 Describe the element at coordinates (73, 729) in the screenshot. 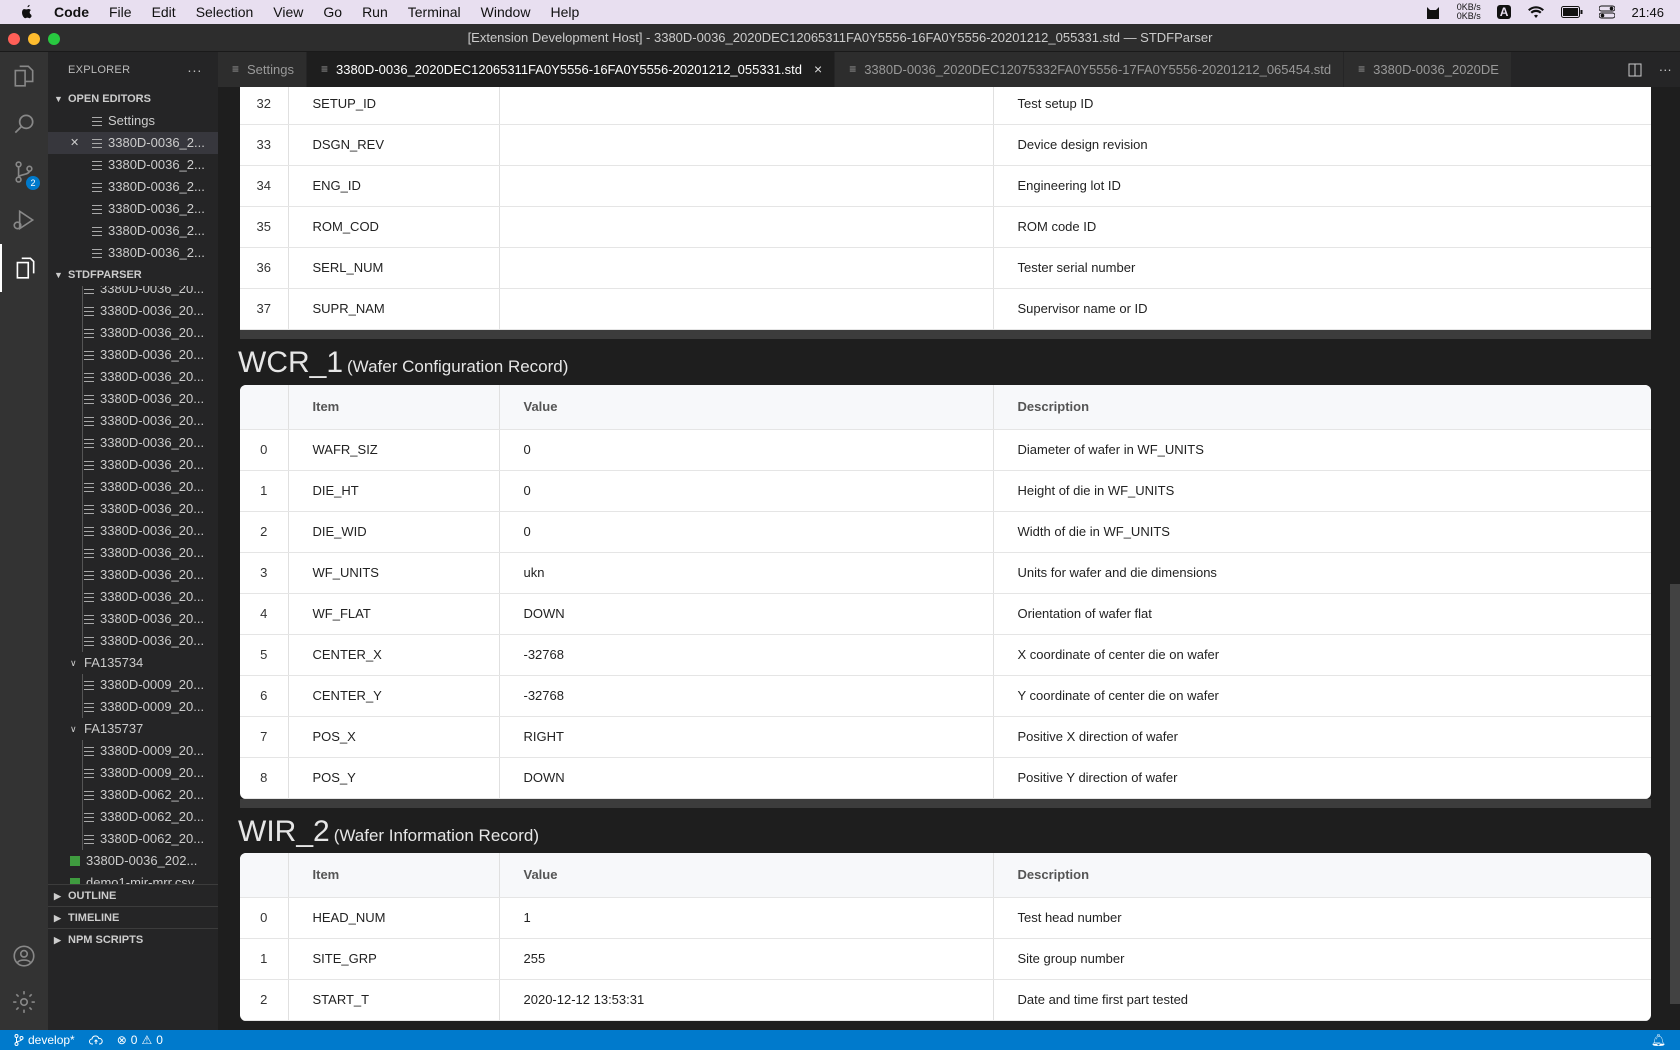

I see `chevron-down-icon: ∨` at that location.